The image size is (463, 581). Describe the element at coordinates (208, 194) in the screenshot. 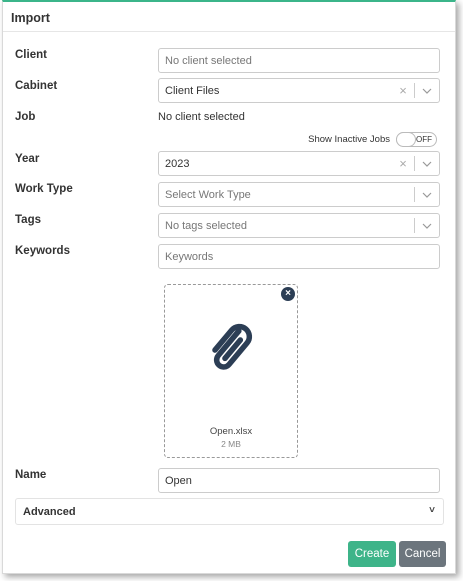

I see `work-type-select-text: Select Work Type` at that location.